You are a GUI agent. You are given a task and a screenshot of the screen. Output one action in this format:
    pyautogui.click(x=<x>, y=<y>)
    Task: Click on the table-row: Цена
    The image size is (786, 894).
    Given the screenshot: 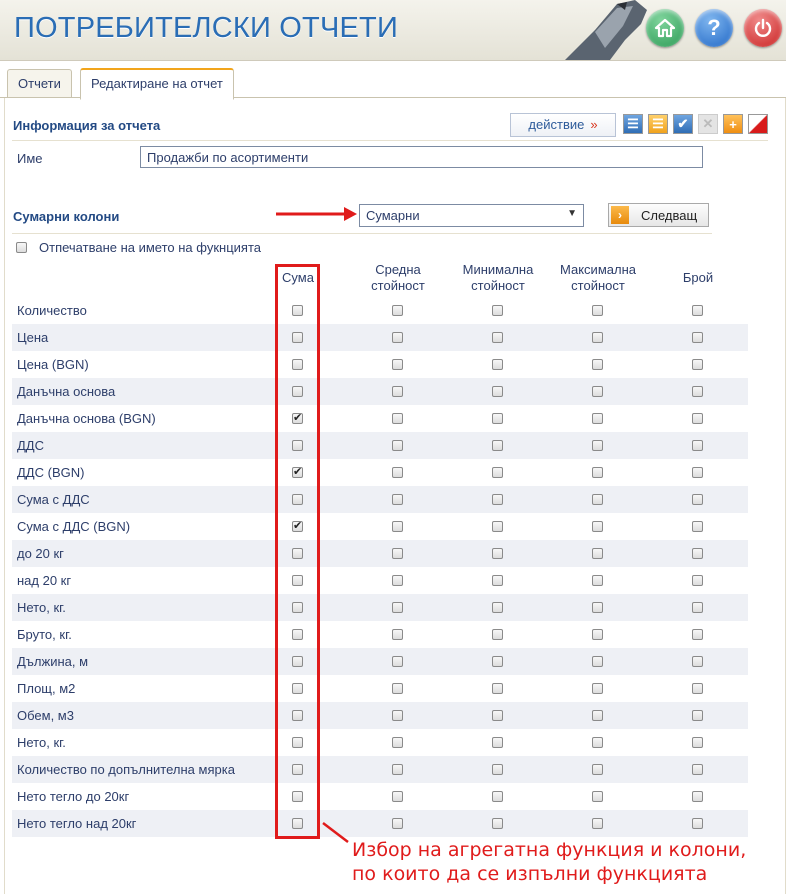 What is the action you would take?
    pyautogui.click(x=380, y=337)
    